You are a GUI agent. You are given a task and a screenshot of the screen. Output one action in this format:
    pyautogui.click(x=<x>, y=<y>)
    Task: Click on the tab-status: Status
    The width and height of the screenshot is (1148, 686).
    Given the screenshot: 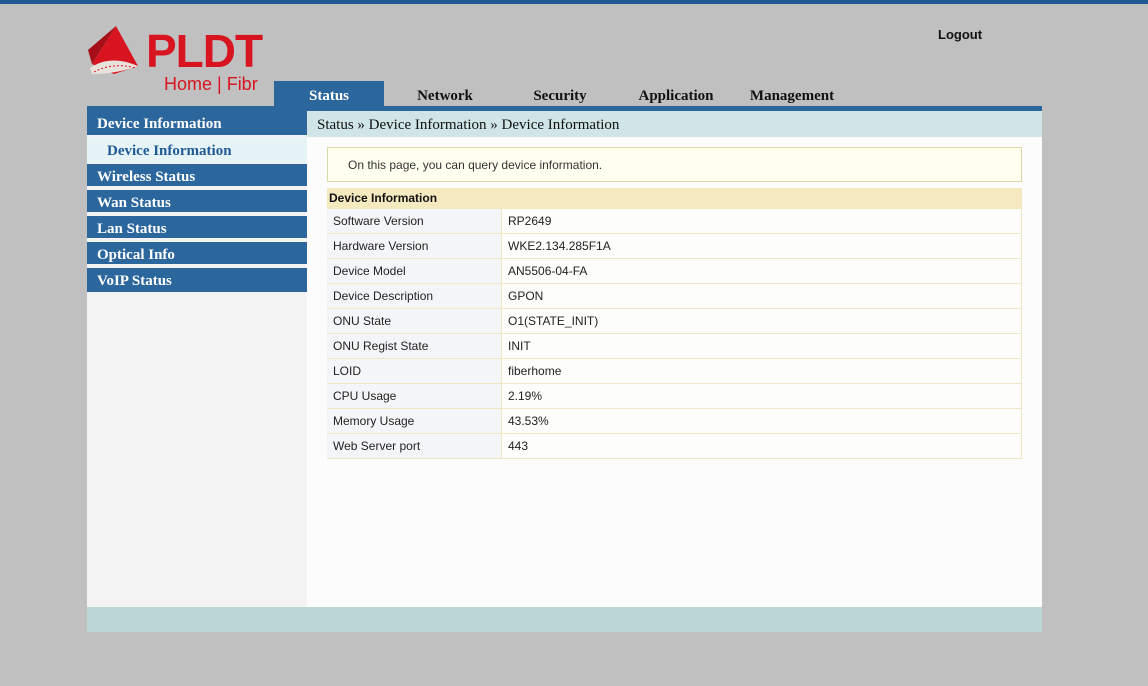 What is the action you would take?
    pyautogui.click(x=329, y=93)
    